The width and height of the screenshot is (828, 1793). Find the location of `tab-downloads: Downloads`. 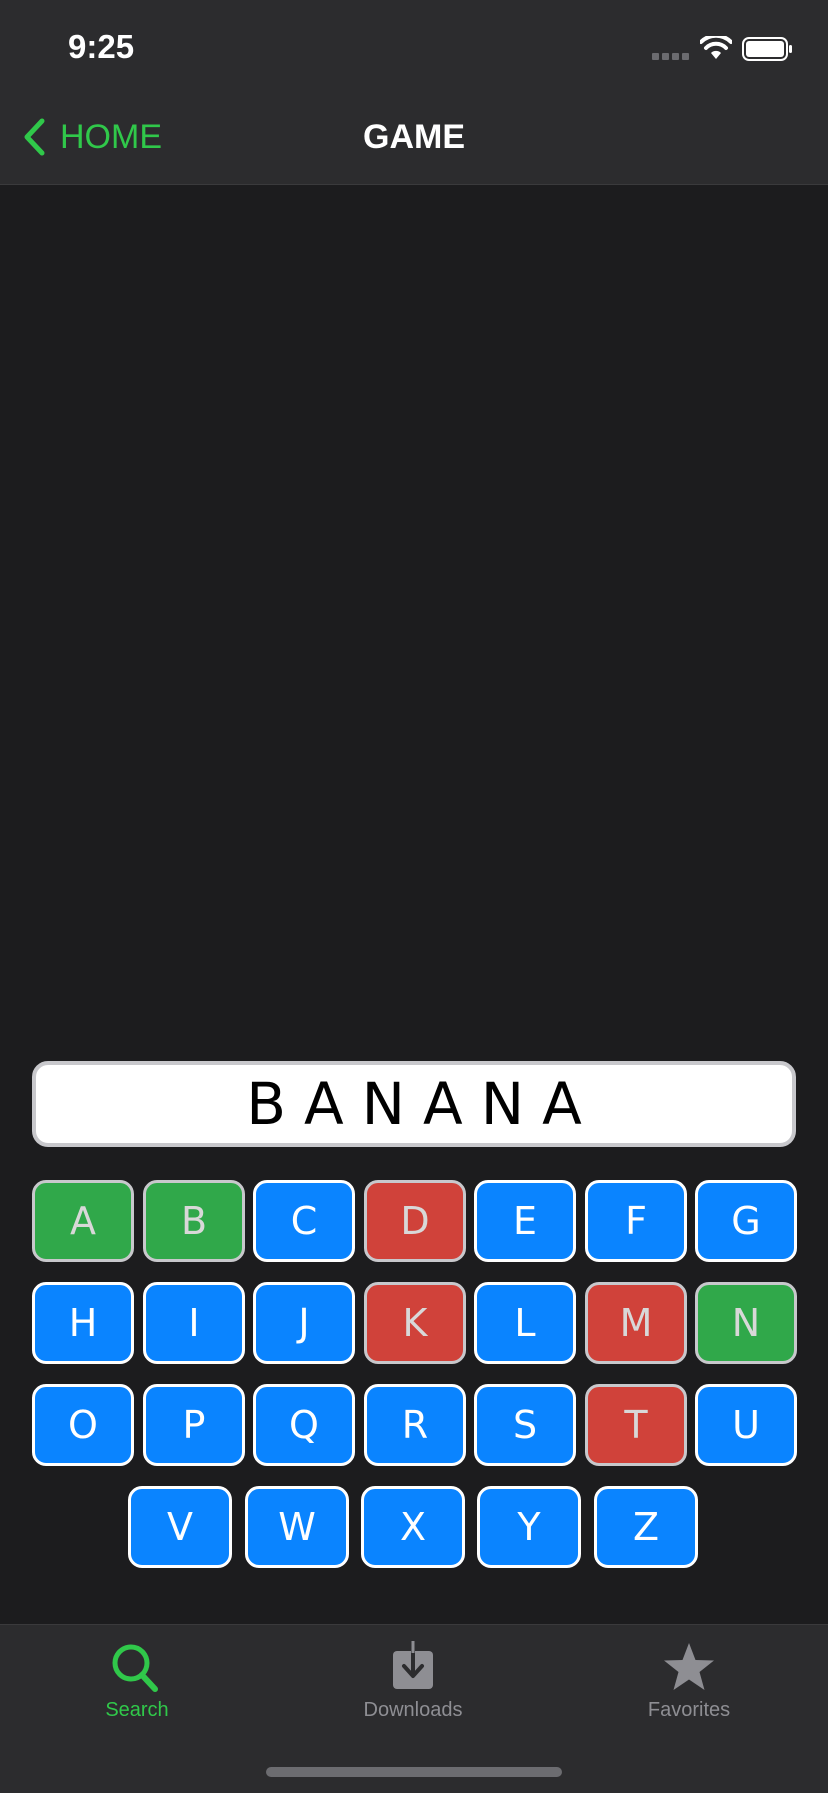

tab-downloads: Downloads is located at coordinates (413, 1686).